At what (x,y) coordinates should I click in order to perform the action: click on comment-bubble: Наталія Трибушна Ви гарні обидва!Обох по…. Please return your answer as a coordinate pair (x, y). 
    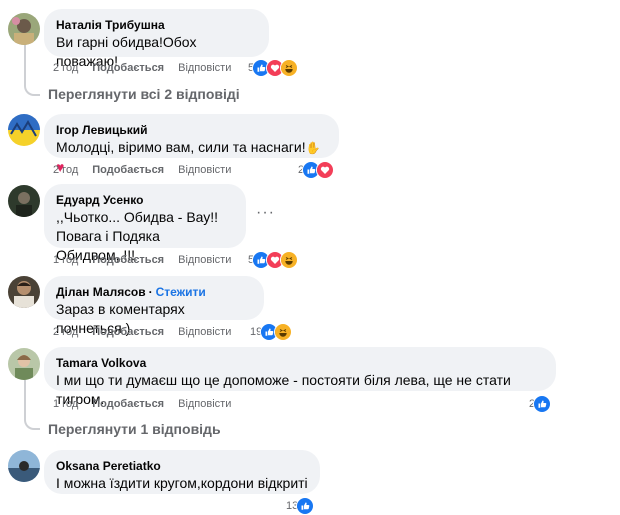
    Looking at the image, I should click on (156, 39).